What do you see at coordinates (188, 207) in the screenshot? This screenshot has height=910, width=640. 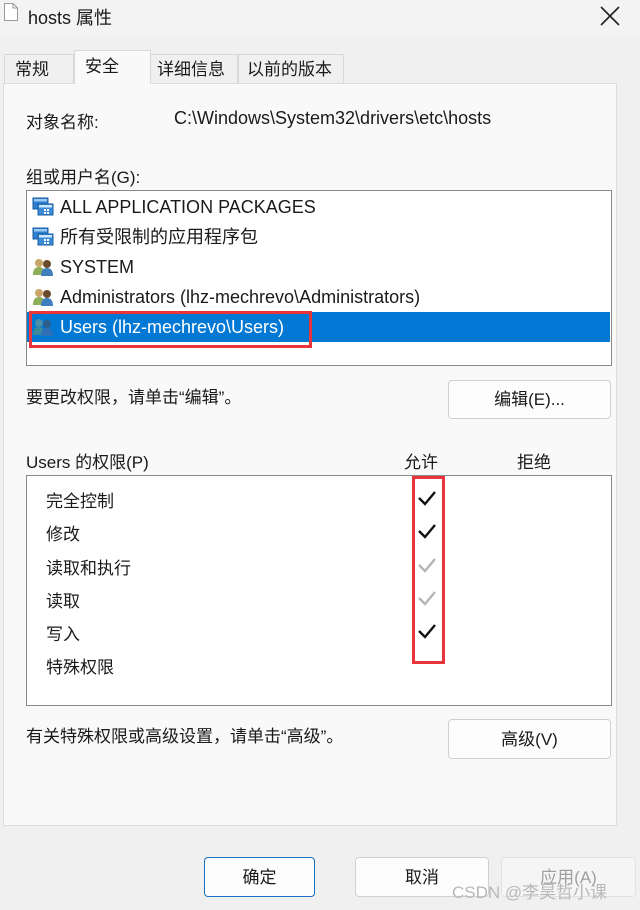 I see `group-name: ALL APPLICATION PACKAGES` at bounding box center [188, 207].